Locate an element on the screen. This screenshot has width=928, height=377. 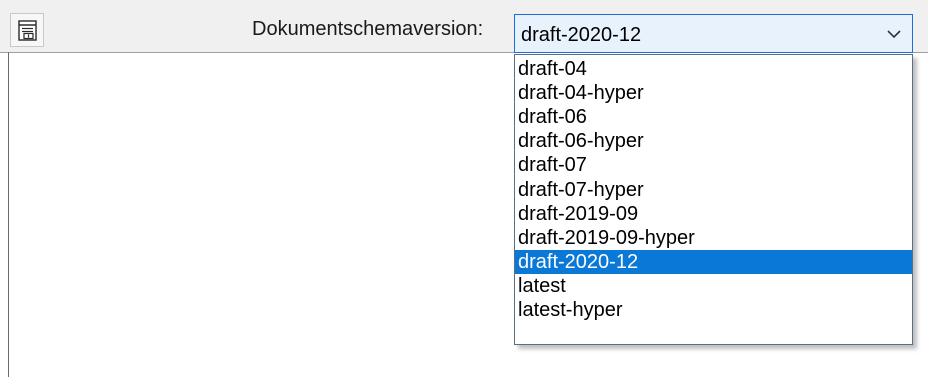
dropdown-option: draft-2020-12 is located at coordinates (713, 261).